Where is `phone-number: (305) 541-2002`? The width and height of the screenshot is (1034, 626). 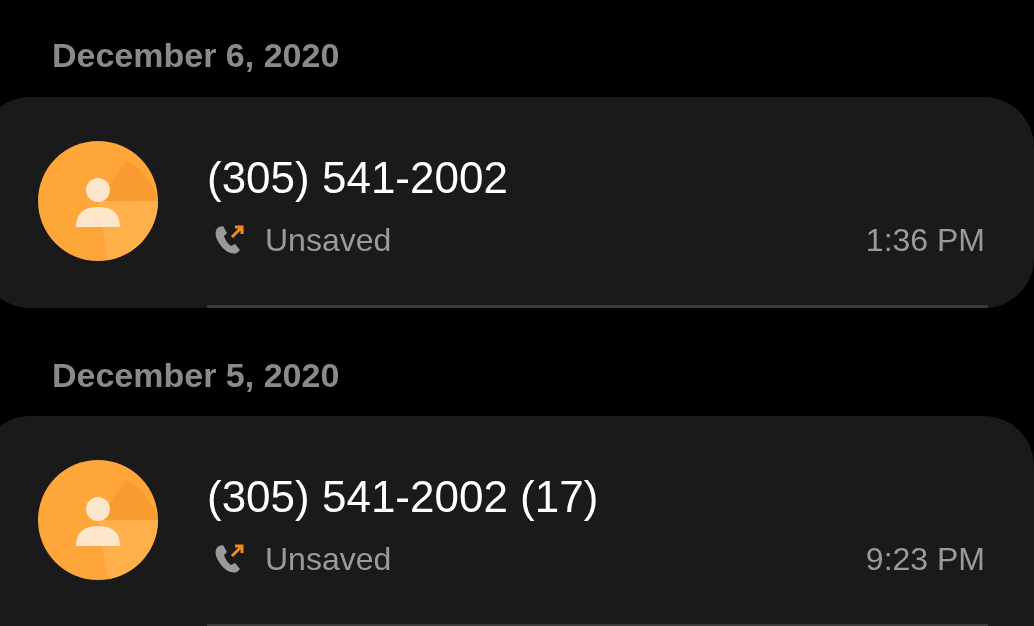
phone-number: (305) 541-2002 is located at coordinates (358, 178).